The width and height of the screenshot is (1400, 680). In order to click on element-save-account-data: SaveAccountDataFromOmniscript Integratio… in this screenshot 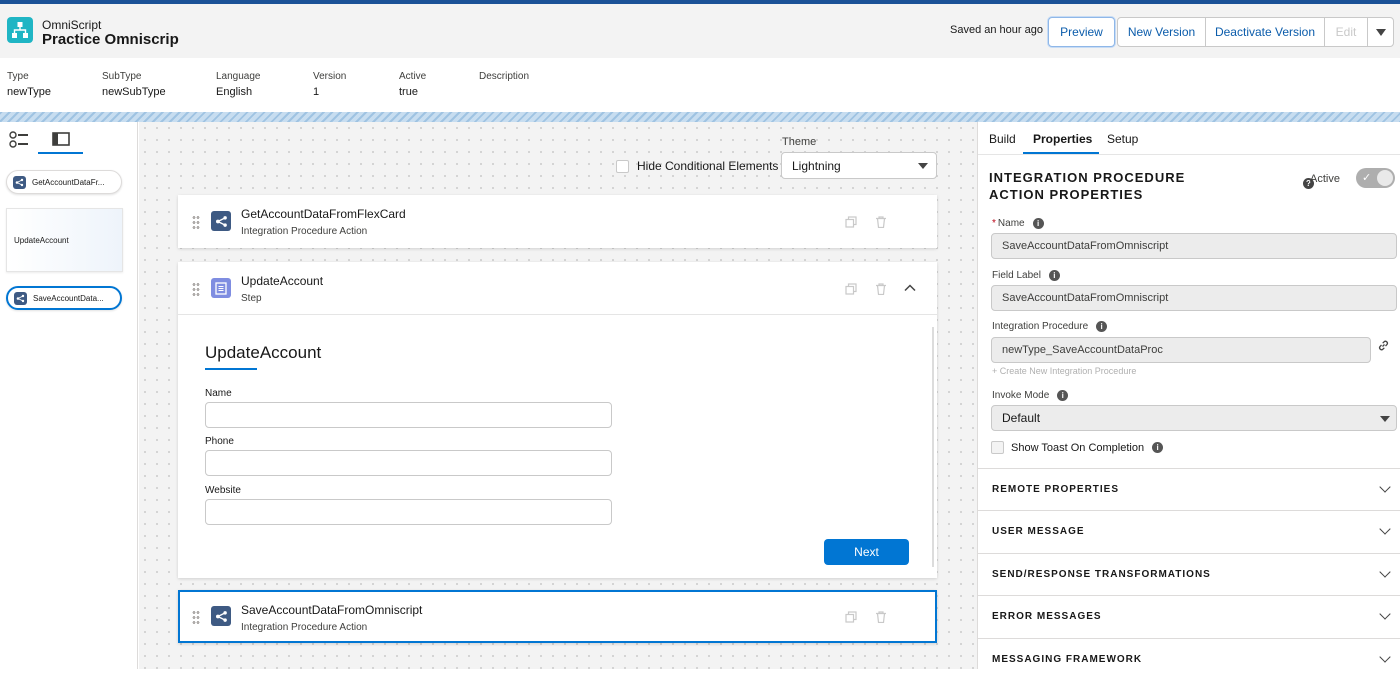, I will do `click(557, 616)`.